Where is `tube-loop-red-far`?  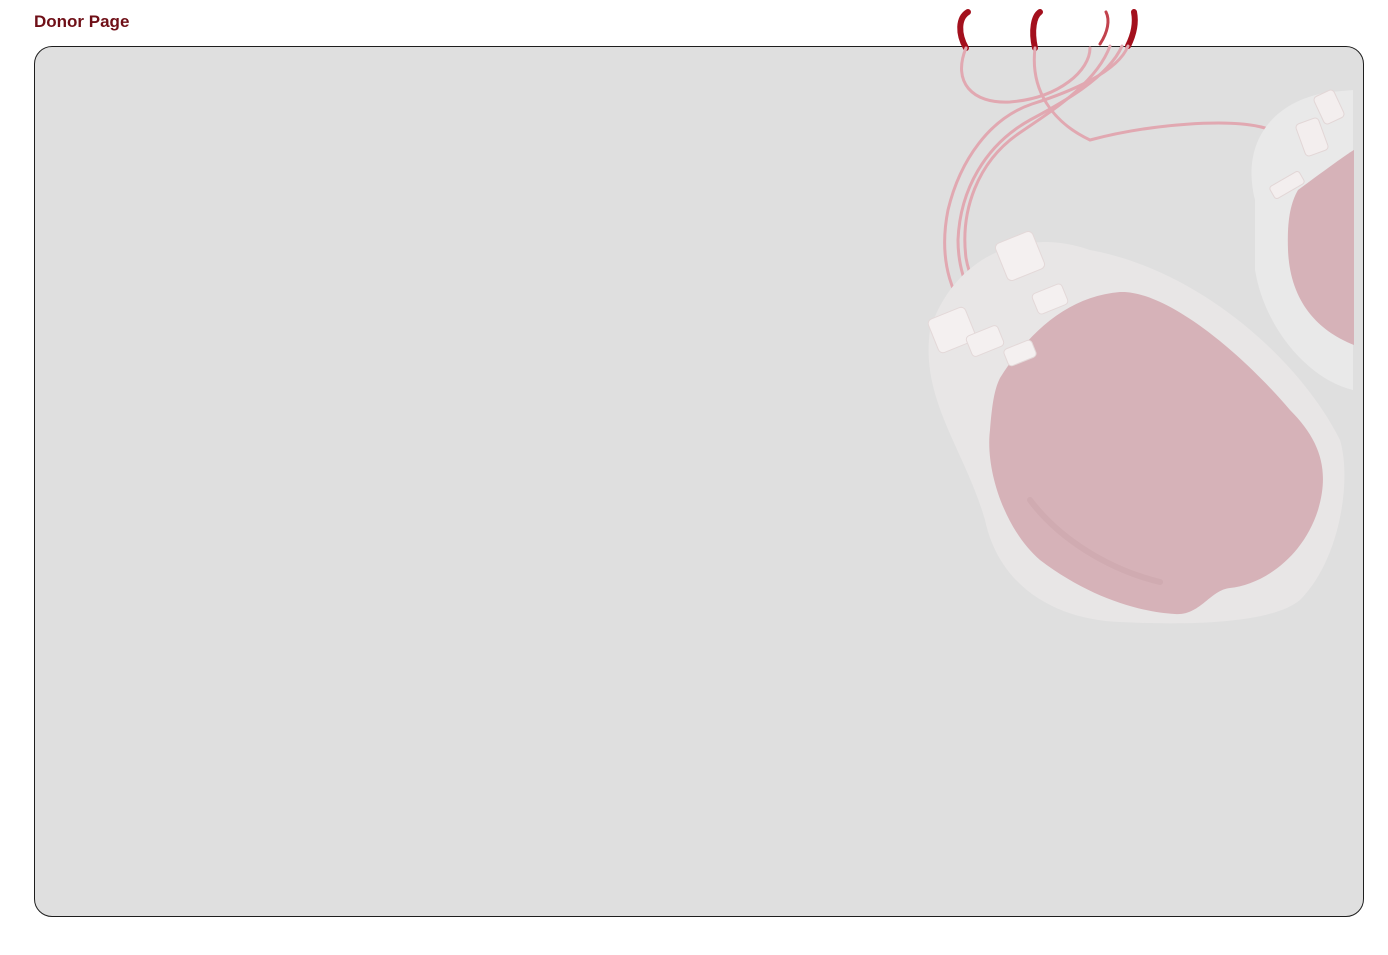 tube-loop-red-far is located at coordinates (1131, 29).